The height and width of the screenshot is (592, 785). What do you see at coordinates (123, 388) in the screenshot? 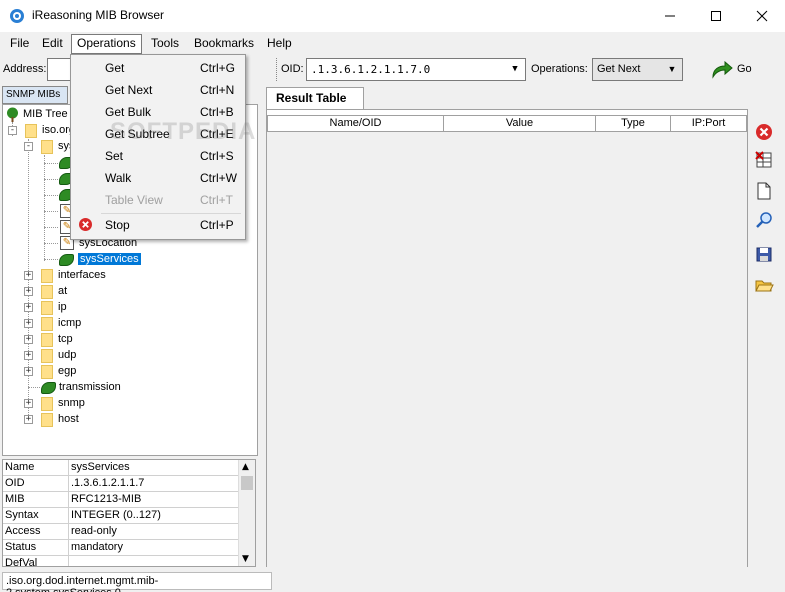
I see `tree-node-transmission: transmission` at bounding box center [123, 388].